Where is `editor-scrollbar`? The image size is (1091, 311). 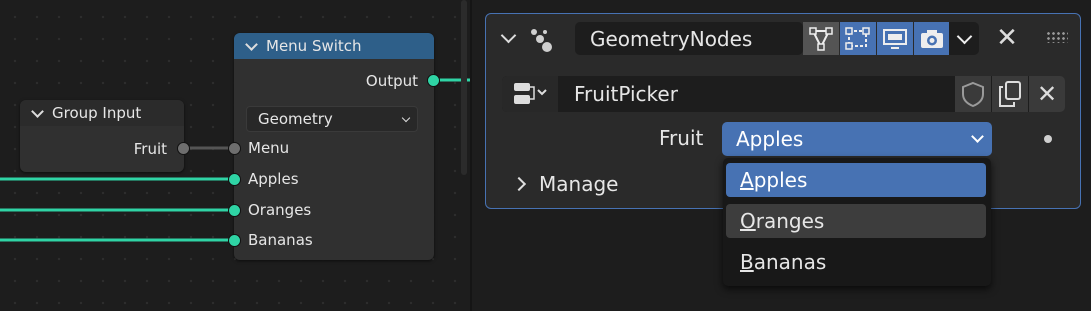
editor-scrollbar is located at coordinates (464, 87).